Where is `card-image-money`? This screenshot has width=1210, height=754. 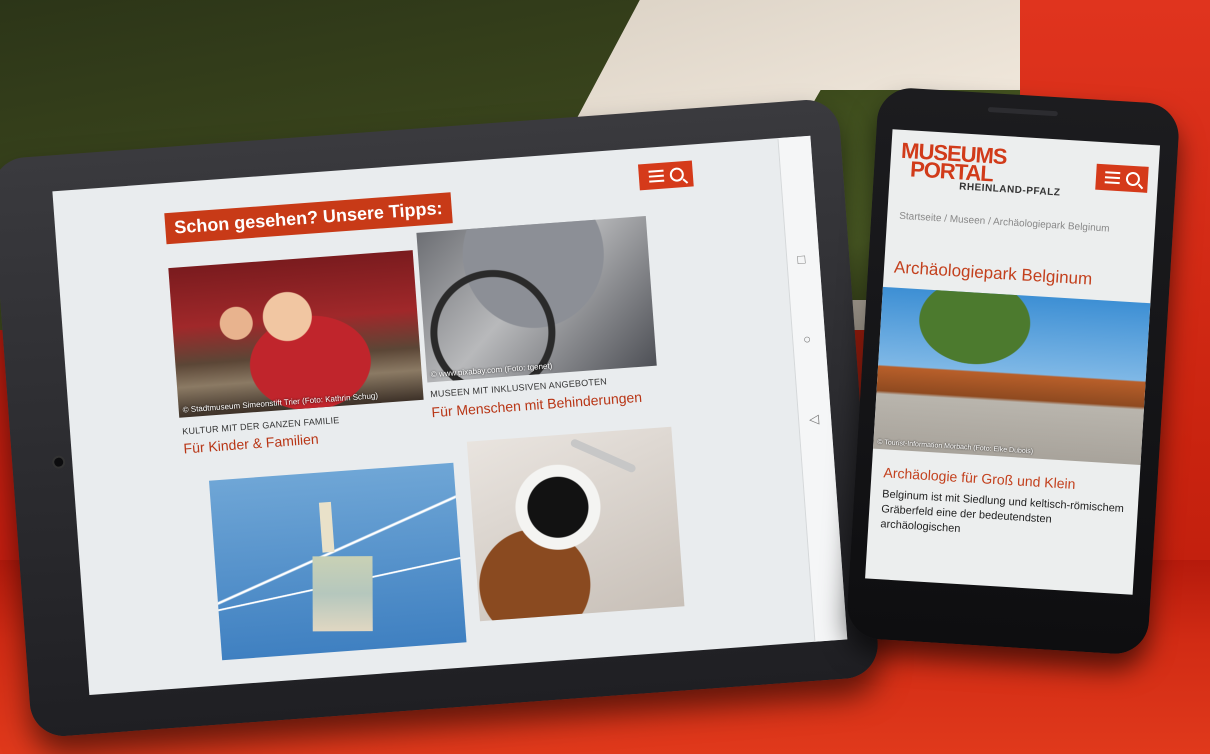 card-image-money is located at coordinates (337, 561).